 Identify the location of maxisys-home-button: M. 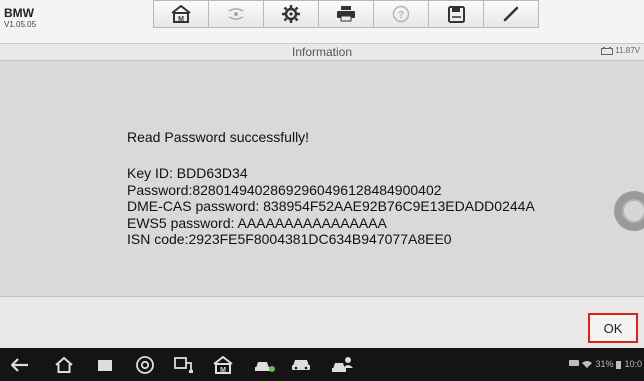
(223, 365).